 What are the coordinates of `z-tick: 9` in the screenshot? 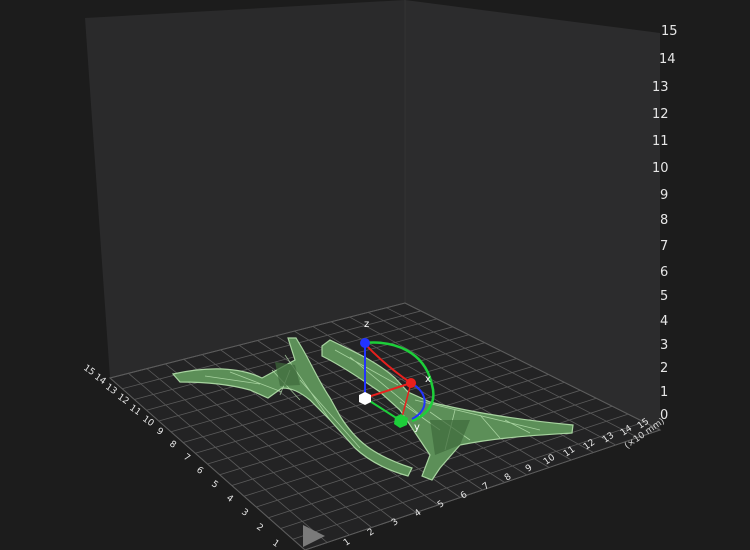 It's located at (664, 195).